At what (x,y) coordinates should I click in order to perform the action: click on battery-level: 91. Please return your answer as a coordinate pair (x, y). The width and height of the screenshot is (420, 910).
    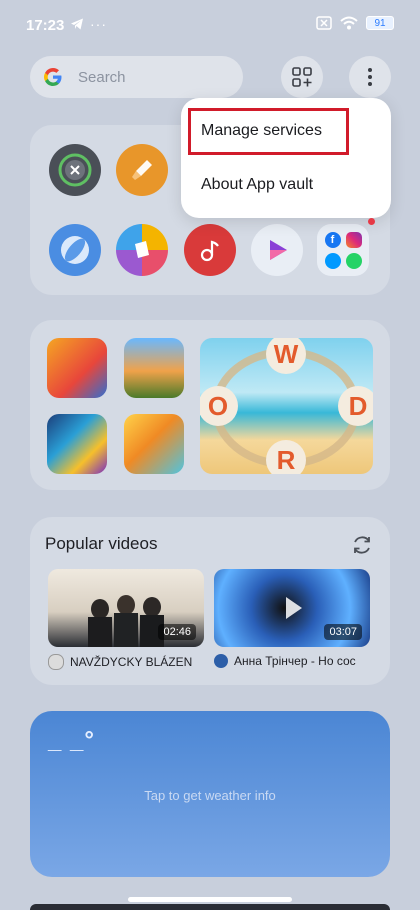
    Looking at the image, I should click on (380, 23).